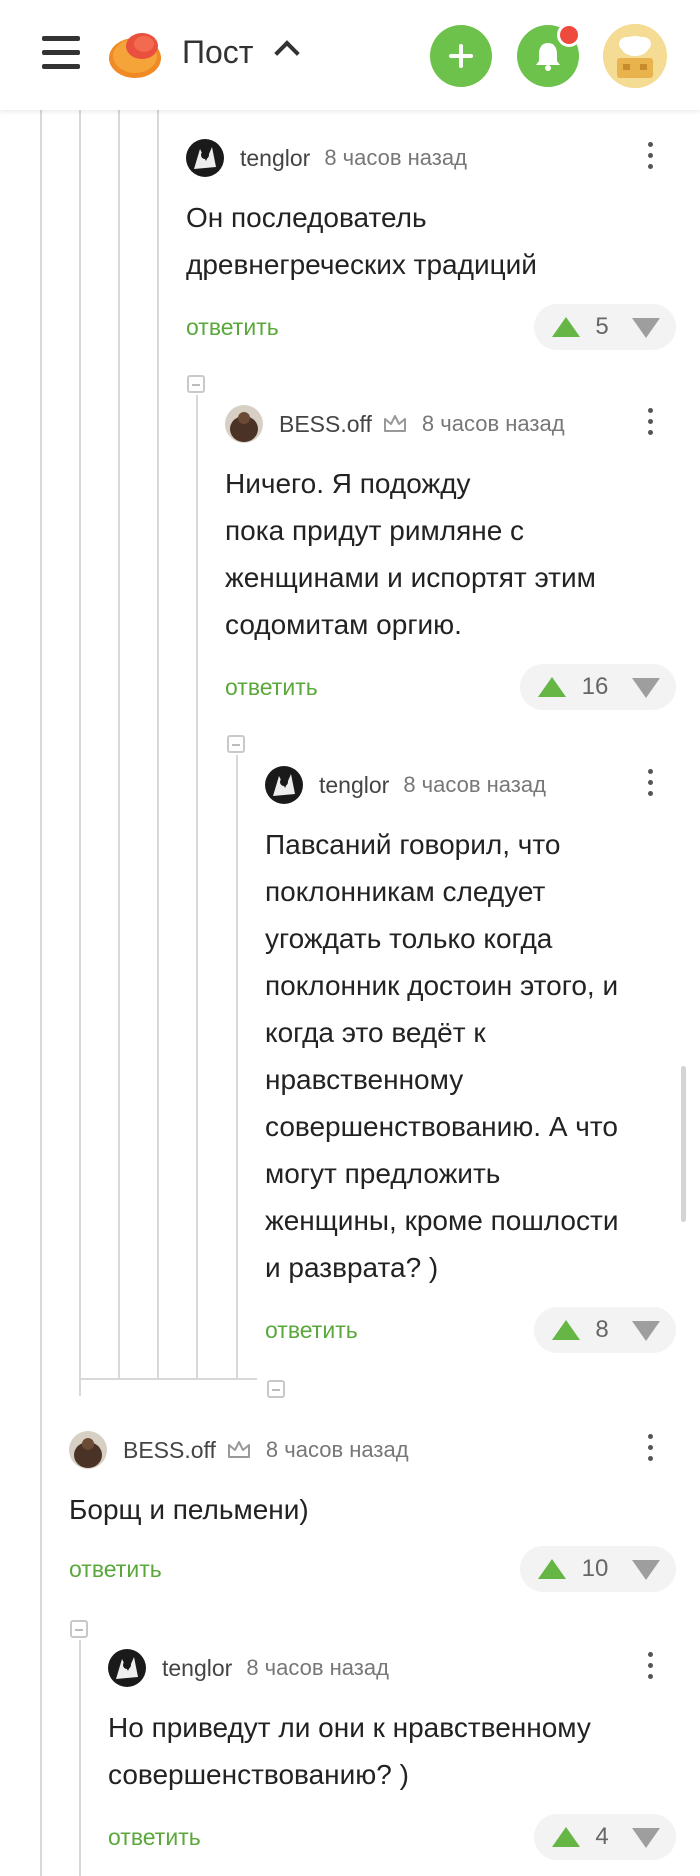  Describe the element at coordinates (602, 1329) in the screenshot. I see `vote-count: 8` at that location.